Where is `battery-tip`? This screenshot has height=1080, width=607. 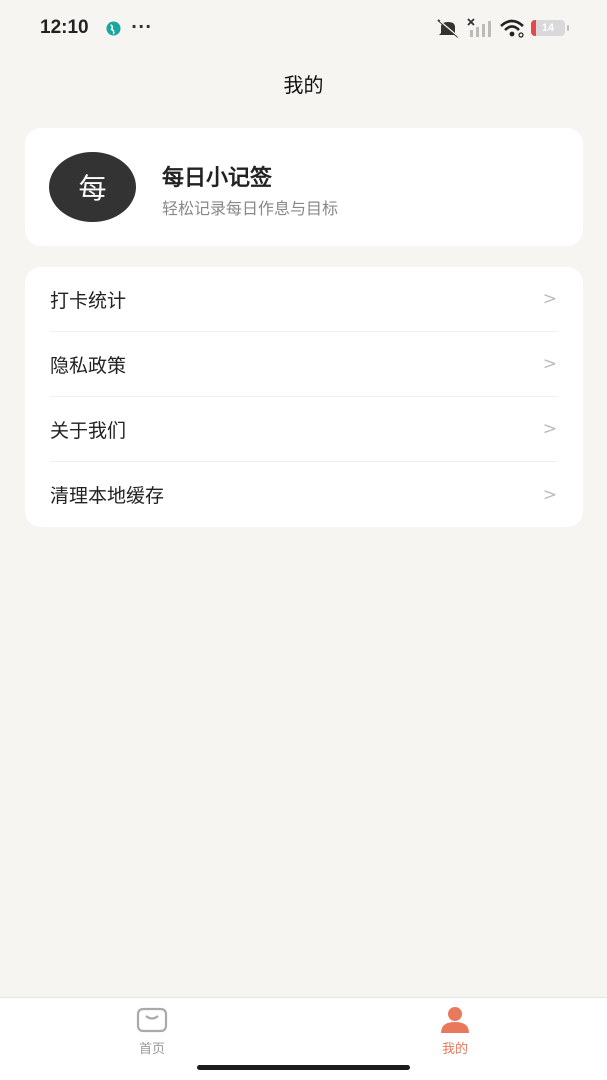
battery-tip is located at coordinates (568, 28).